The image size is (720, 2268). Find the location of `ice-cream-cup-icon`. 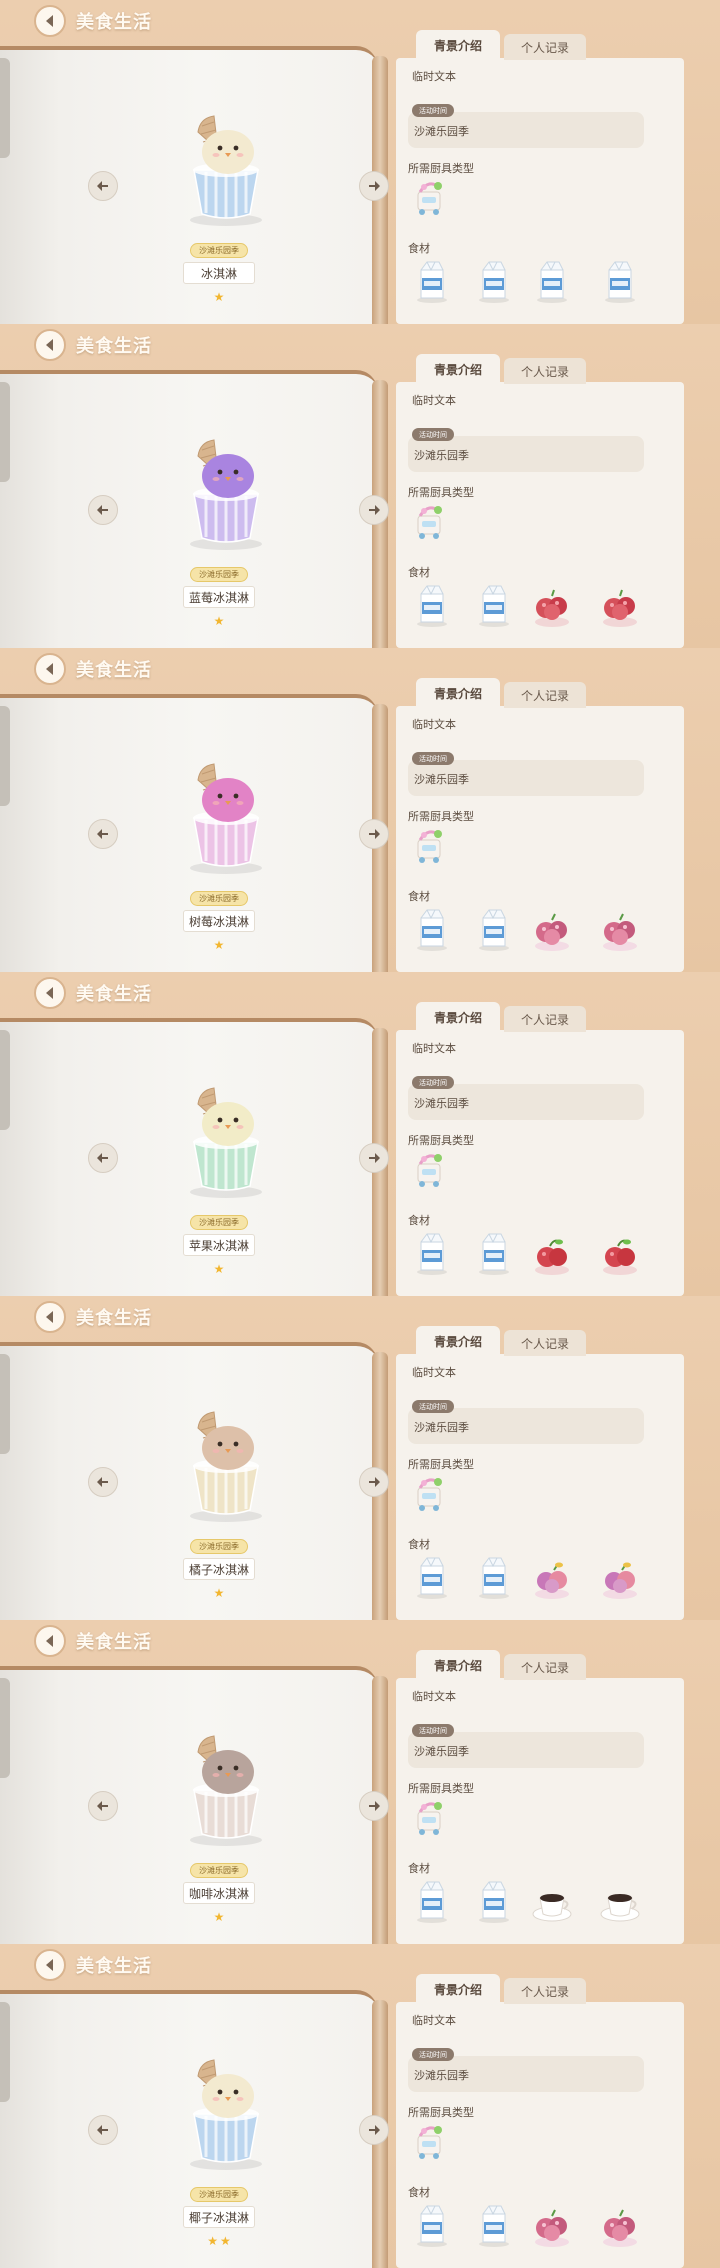

ice-cream-cup-icon is located at coordinates (226, 2114).